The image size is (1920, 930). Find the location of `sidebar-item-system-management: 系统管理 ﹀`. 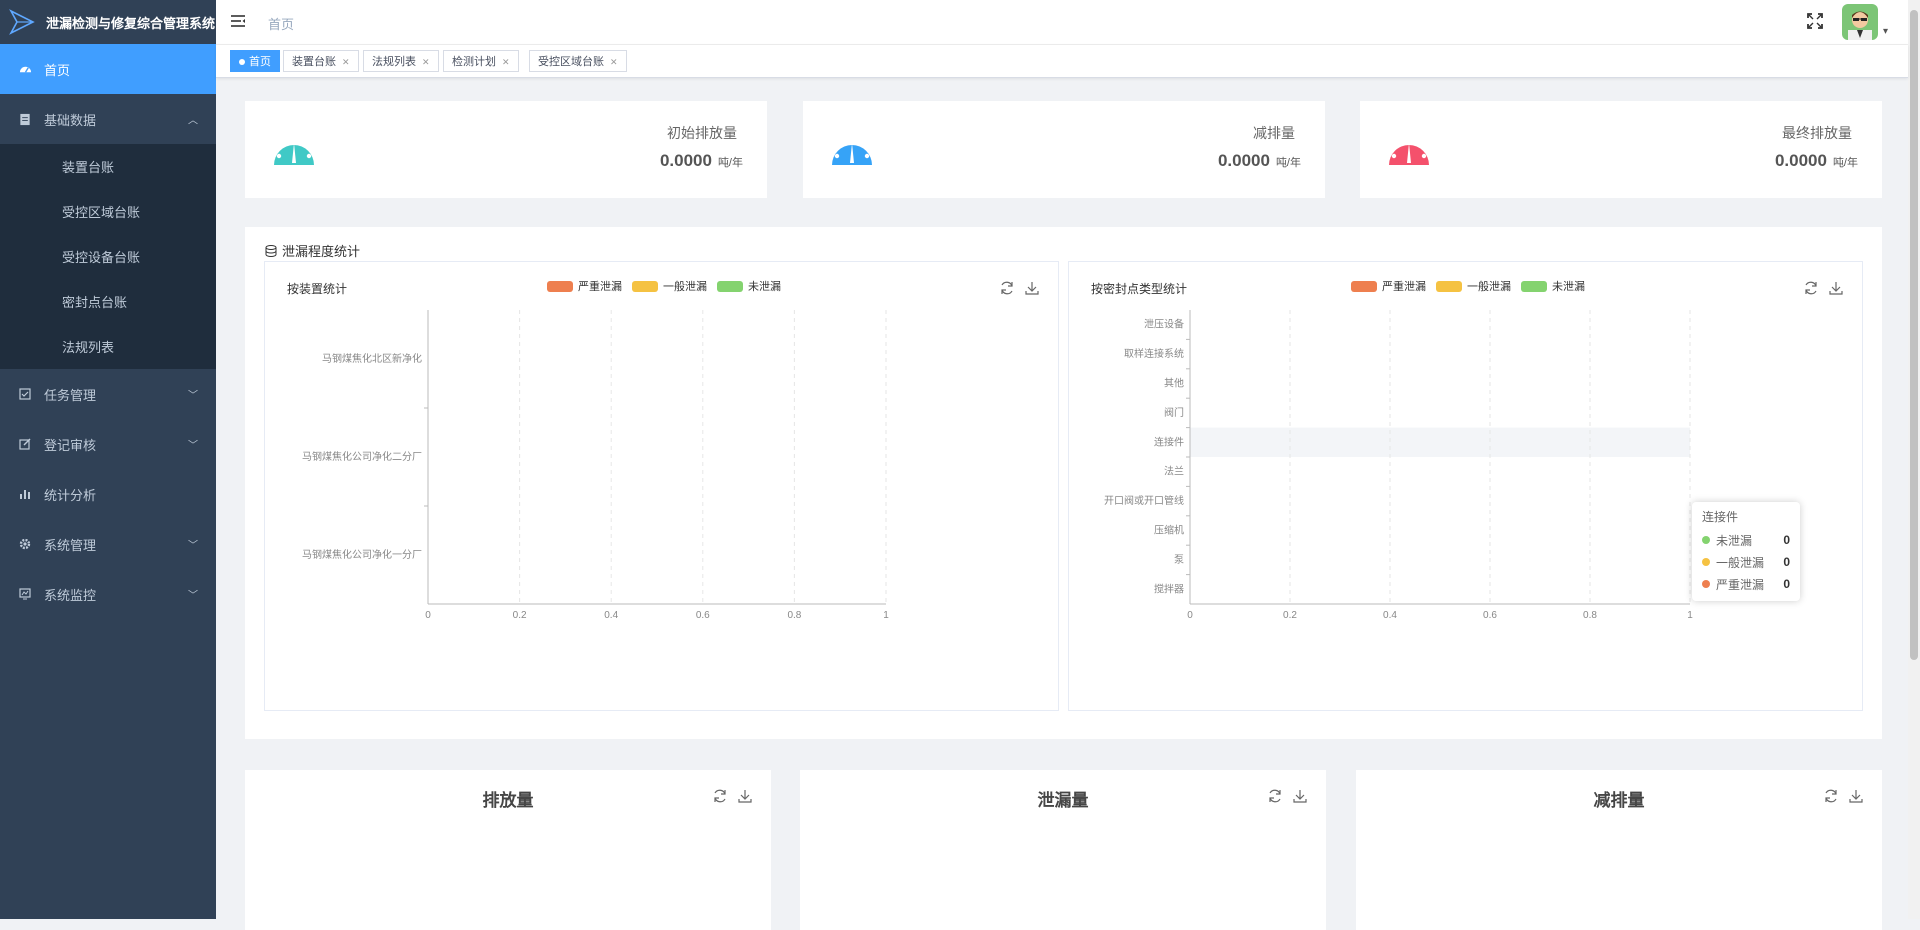

sidebar-item-system-management: 系统管理 ﹀ is located at coordinates (108, 544).